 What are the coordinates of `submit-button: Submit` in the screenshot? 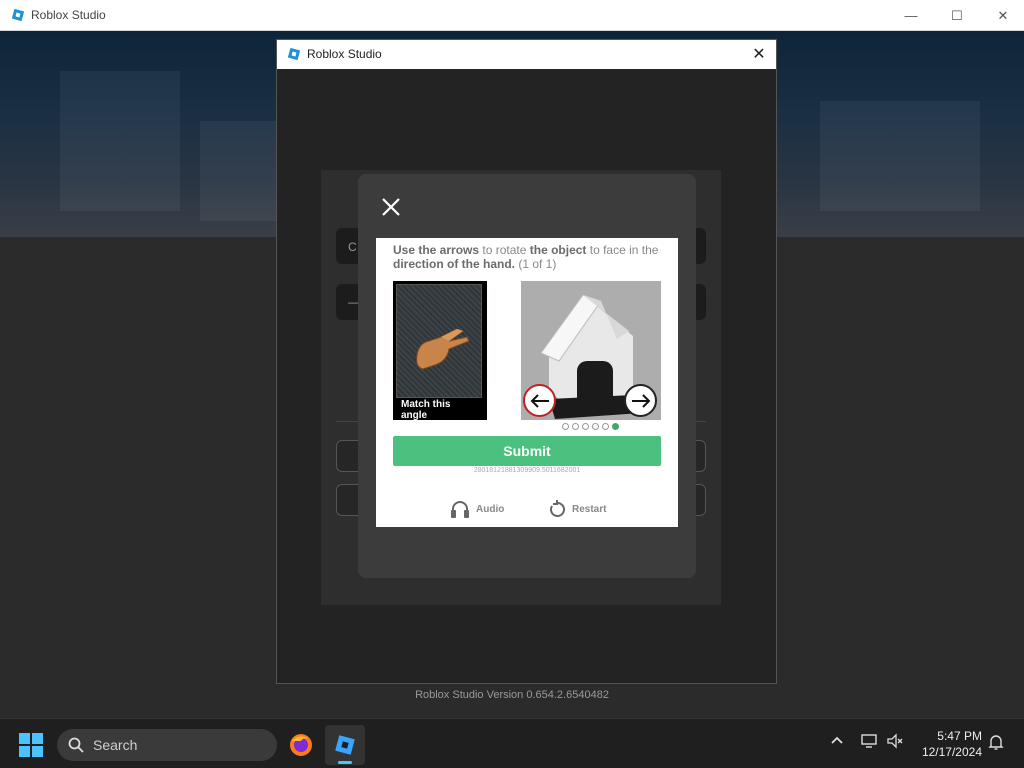 It's located at (527, 451).